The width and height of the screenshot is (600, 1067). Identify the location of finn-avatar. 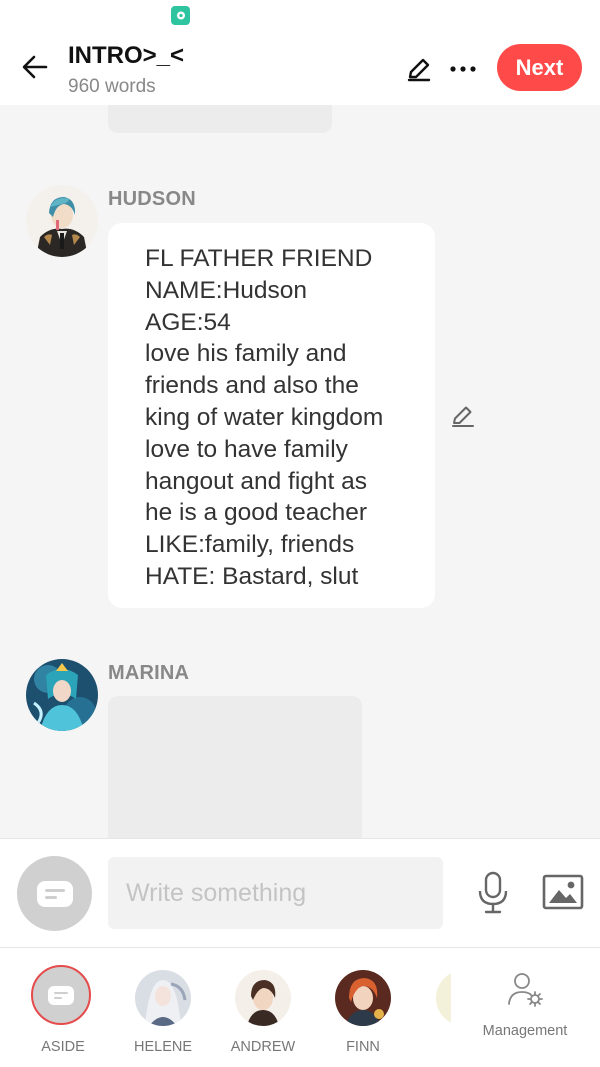
(363, 998).